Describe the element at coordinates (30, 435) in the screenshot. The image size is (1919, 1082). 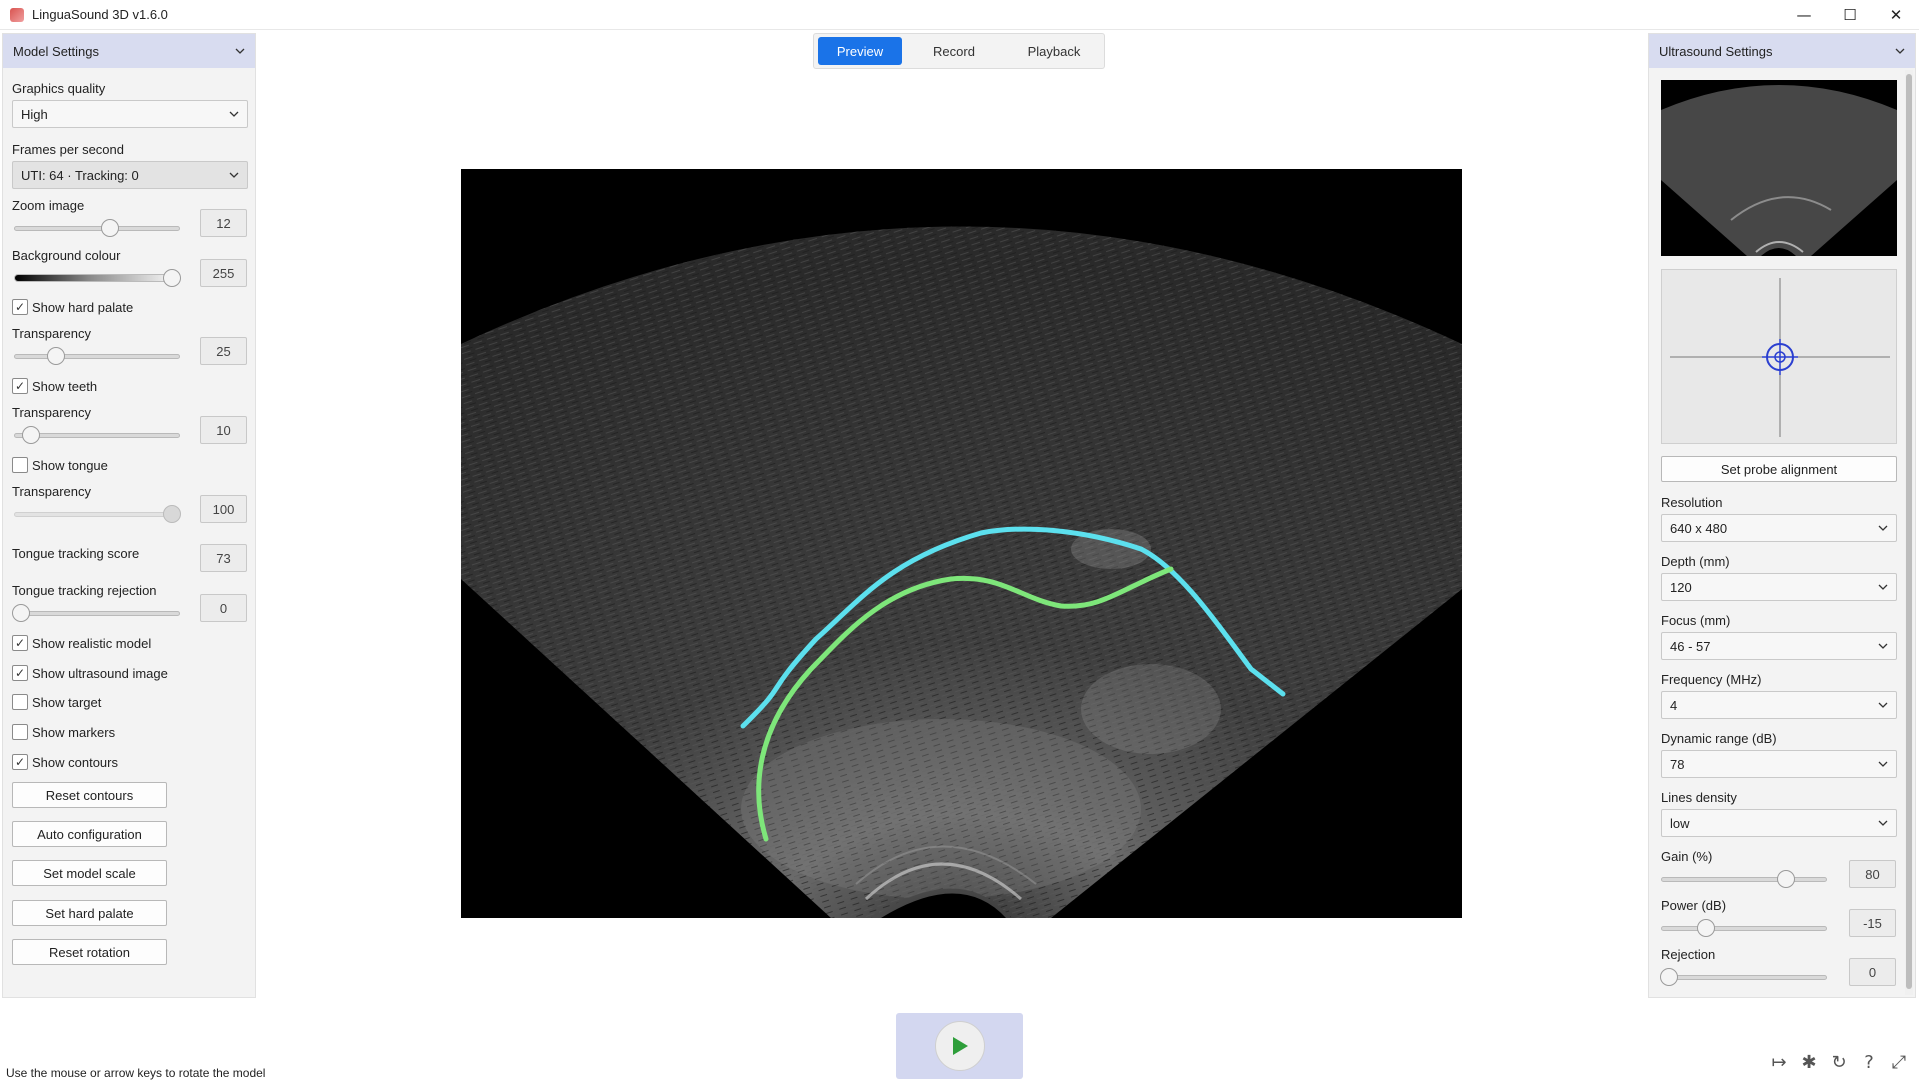
I see `teeth-transparency-thumb` at that location.